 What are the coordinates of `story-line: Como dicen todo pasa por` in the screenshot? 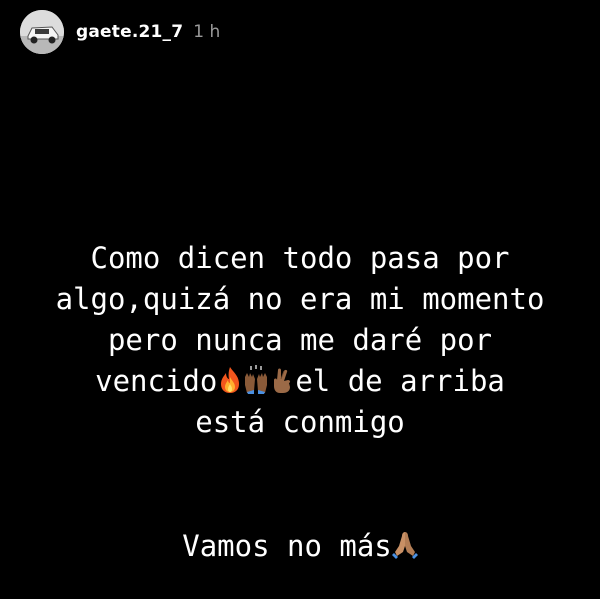 It's located at (300, 258).